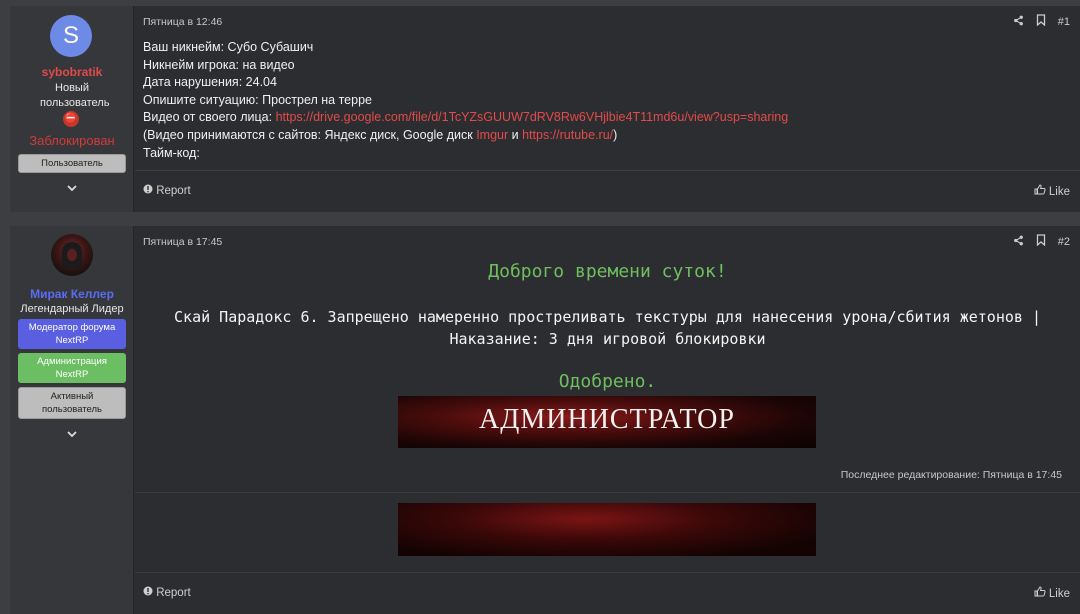 Image resolution: width=1080 pixels, height=614 pixels. Describe the element at coordinates (182, 242) in the screenshot. I see `post-date: Пятница в 17:45` at that location.